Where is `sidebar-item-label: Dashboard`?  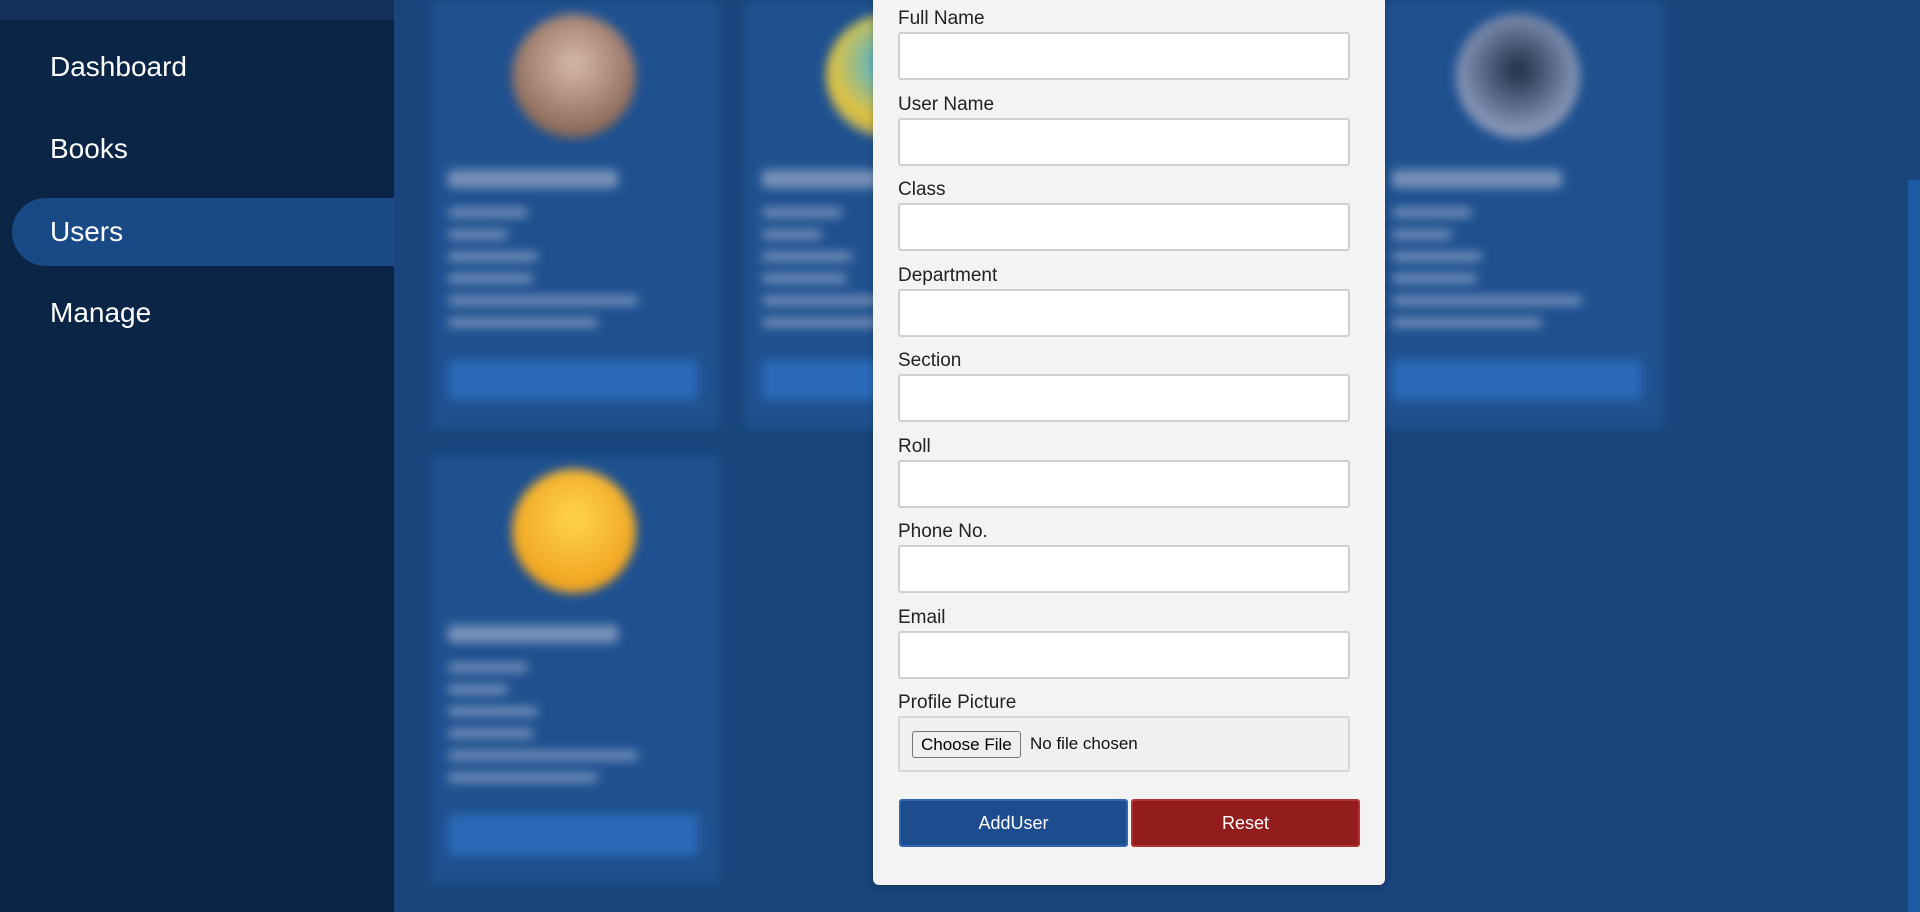
sidebar-item-label: Dashboard is located at coordinates (118, 66).